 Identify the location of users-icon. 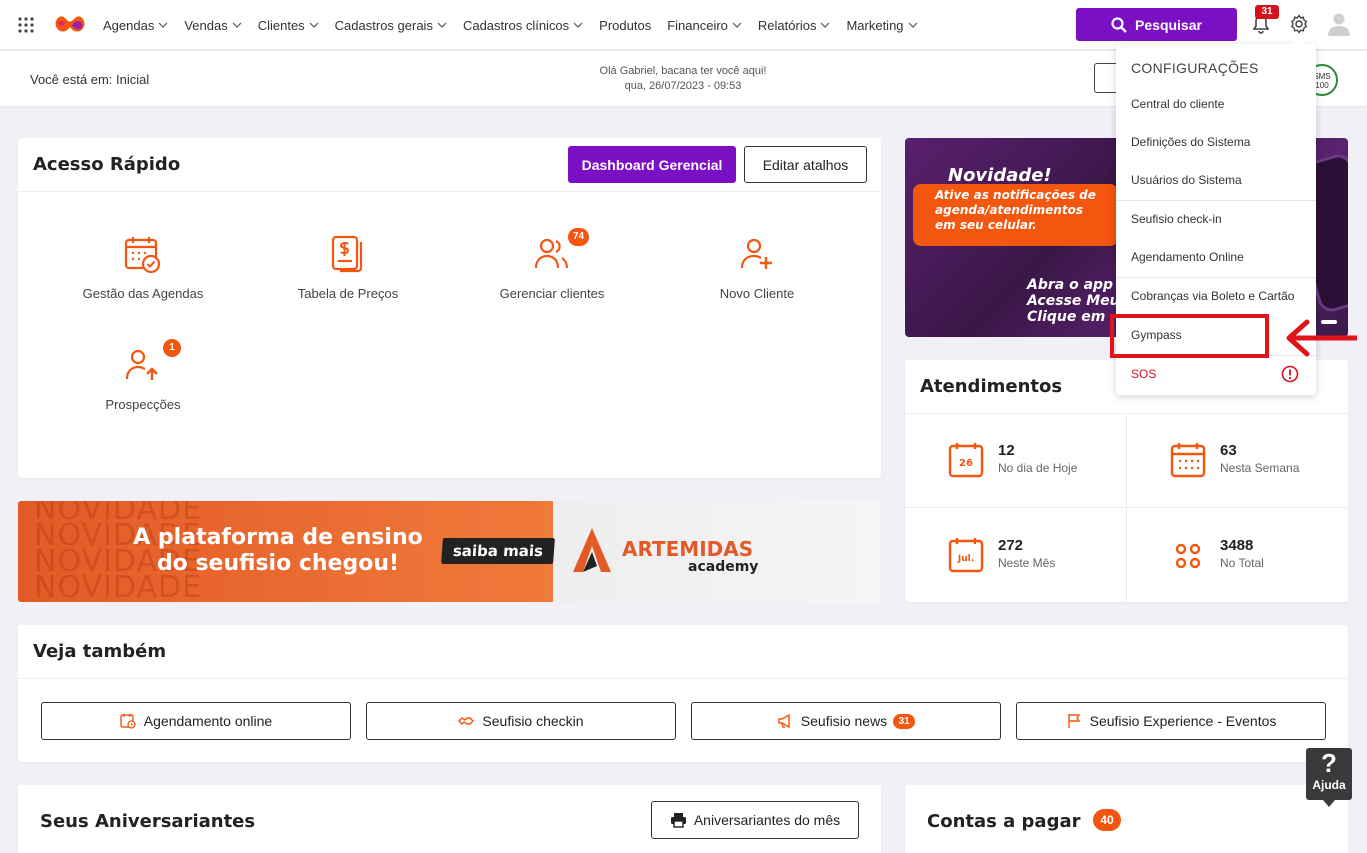
(551, 253).